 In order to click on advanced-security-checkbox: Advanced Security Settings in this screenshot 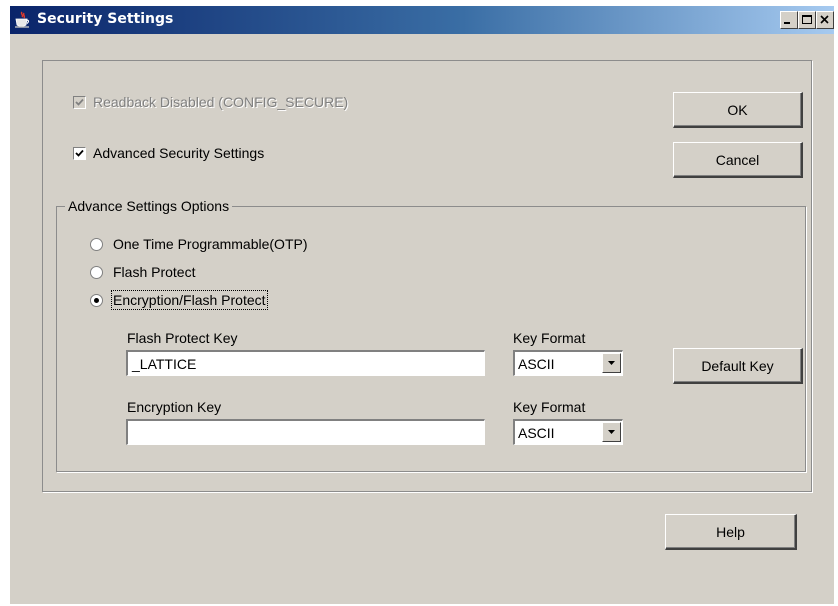, I will do `click(168, 153)`.